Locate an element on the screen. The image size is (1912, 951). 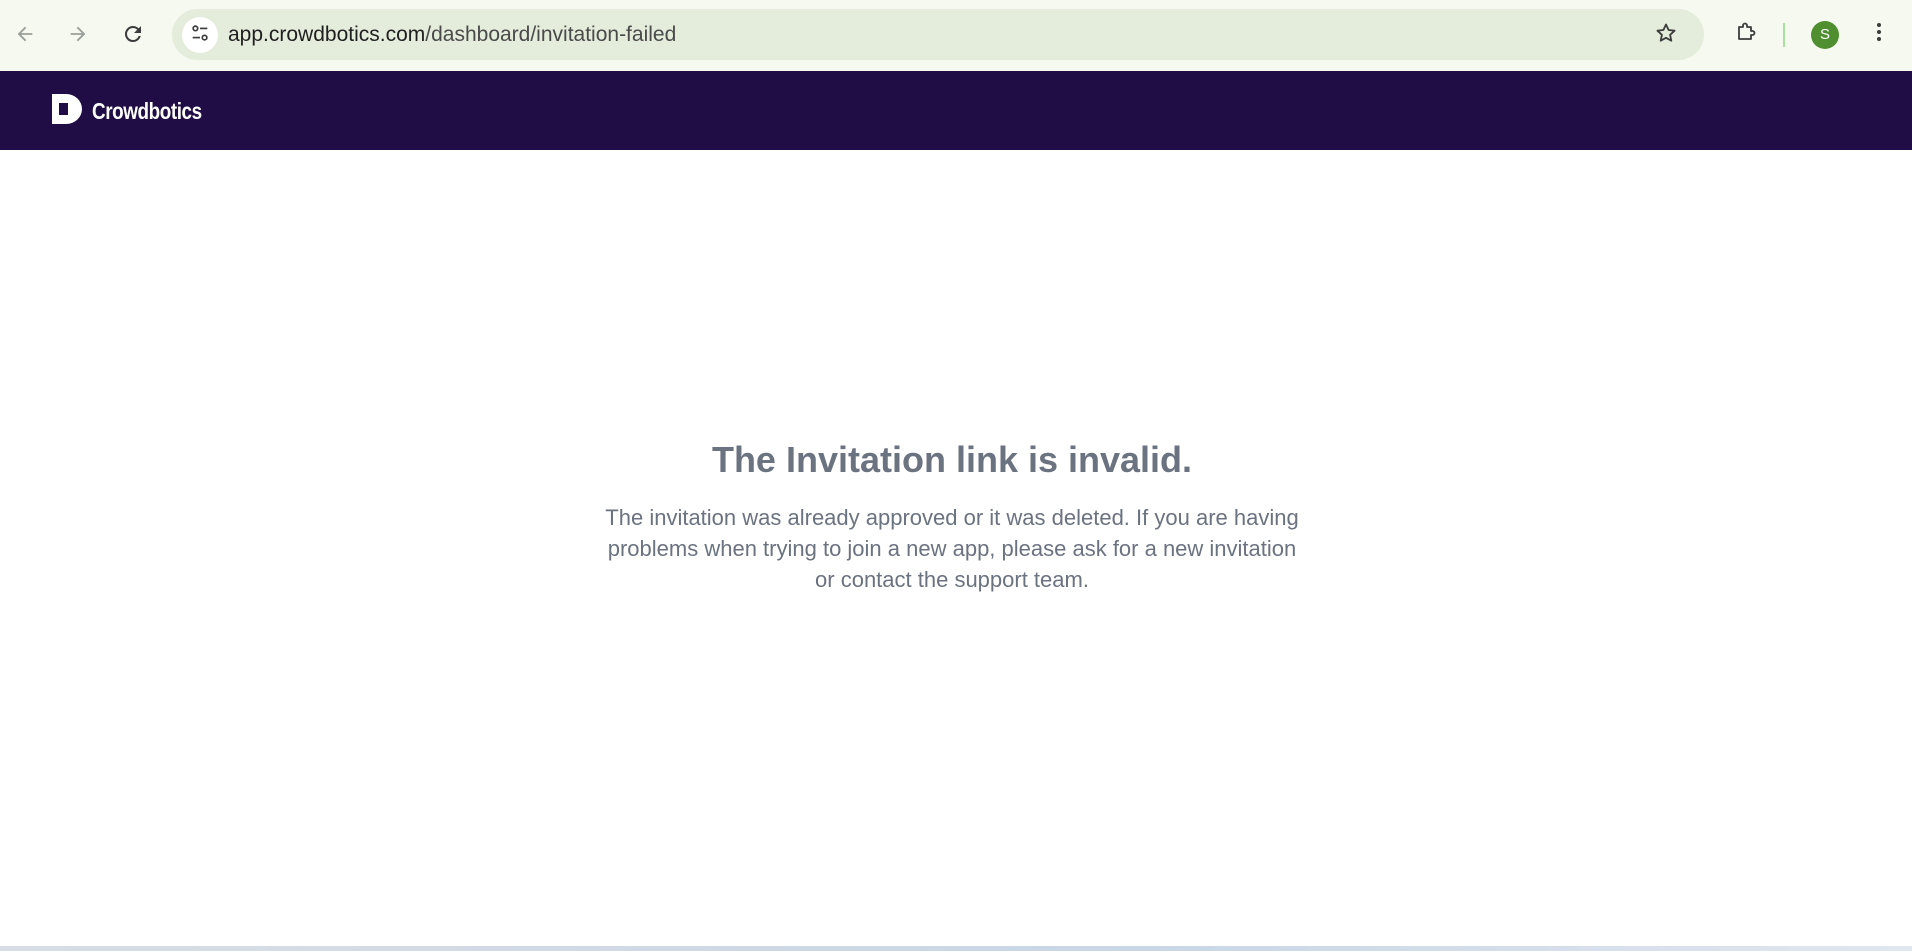
reload-button is located at coordinates (133, 34).